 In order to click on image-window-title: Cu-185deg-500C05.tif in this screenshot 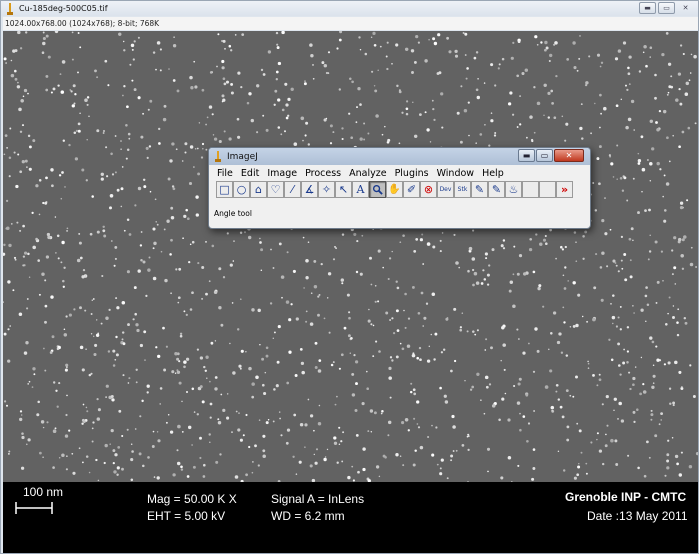, I will do `click(63, 8)`.